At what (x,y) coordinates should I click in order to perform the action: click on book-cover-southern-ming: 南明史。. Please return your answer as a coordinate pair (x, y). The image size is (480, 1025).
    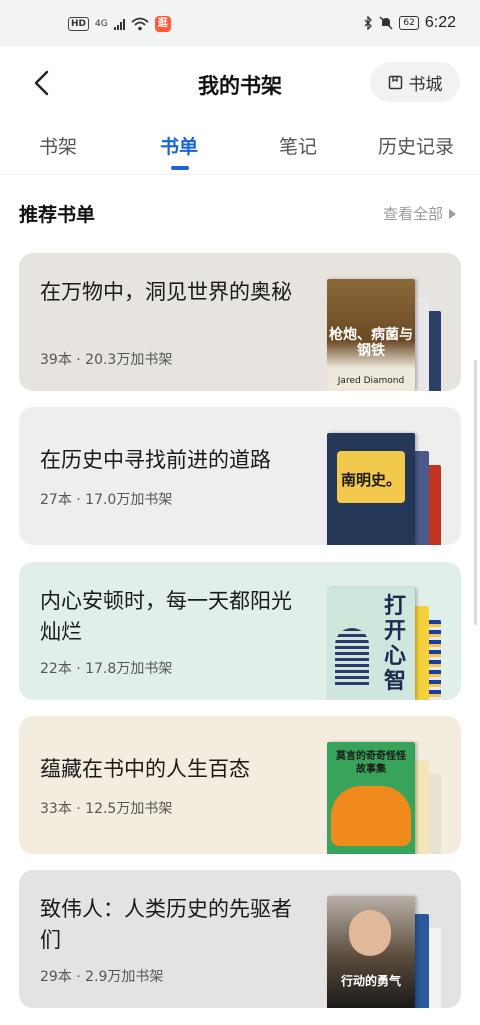
    Looking at the image, I should click on (371, 489).